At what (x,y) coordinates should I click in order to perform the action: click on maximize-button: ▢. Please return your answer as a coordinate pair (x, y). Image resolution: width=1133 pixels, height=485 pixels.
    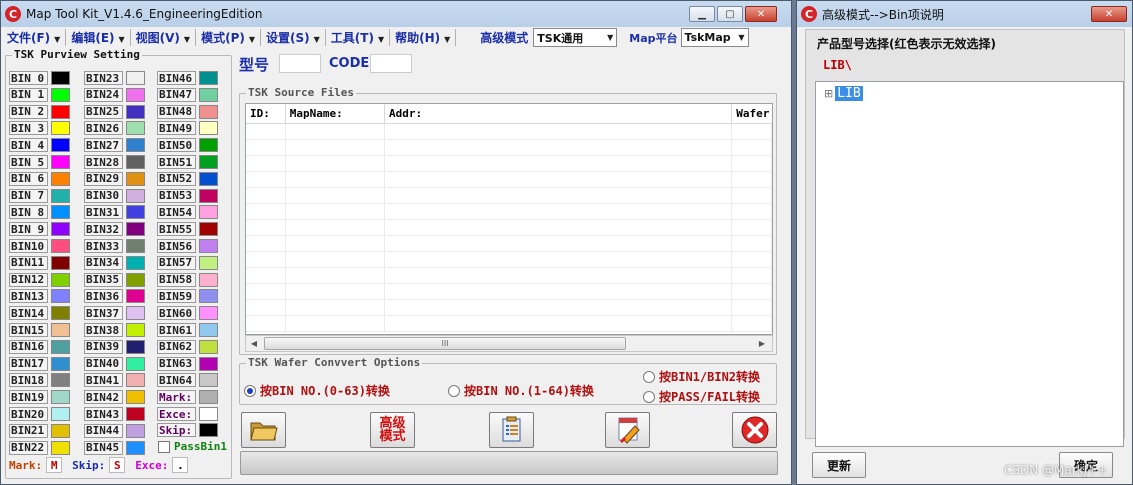
    Looking at the image, I should click on (730, 14).